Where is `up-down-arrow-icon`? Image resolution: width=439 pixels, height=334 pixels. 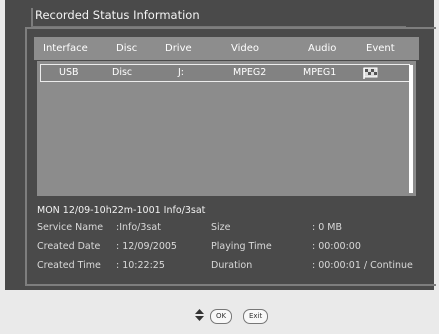 up-down-arrow-icon is located at coordinates (199, 315).